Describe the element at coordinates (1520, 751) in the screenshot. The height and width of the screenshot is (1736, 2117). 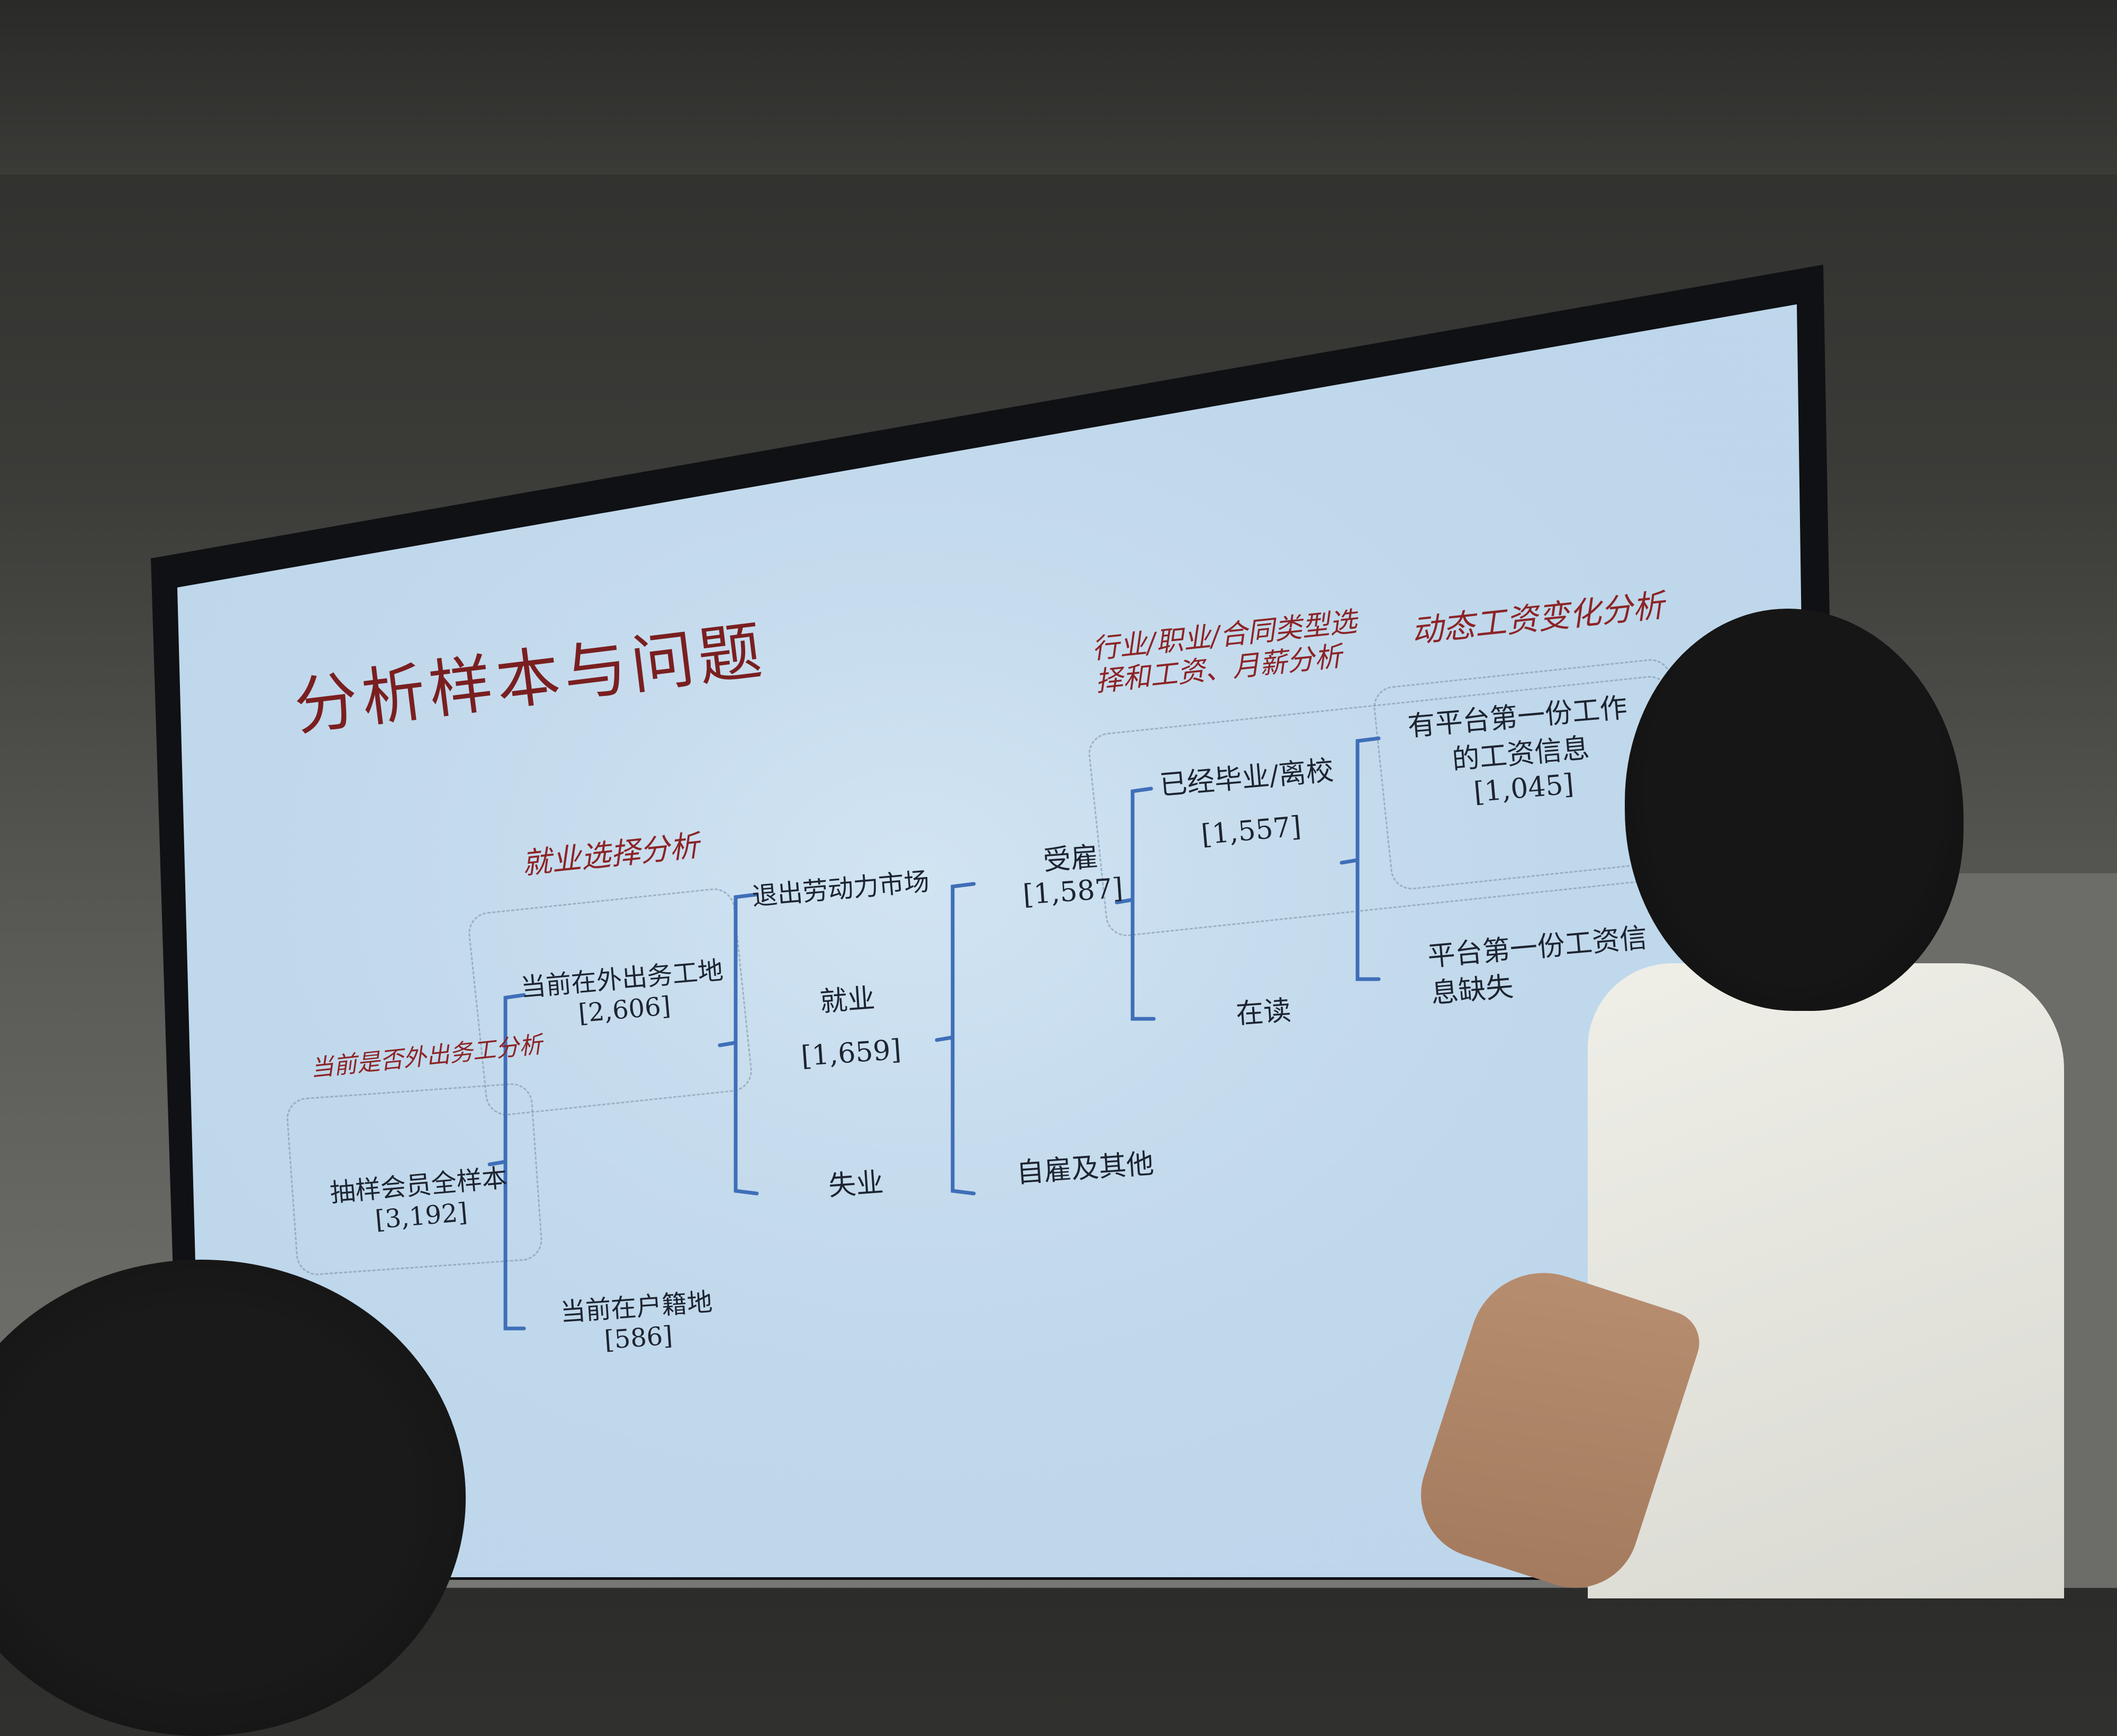
I see `node-has-wage: 有平台第一份工作 的工资信息 [1,045]` at that location.